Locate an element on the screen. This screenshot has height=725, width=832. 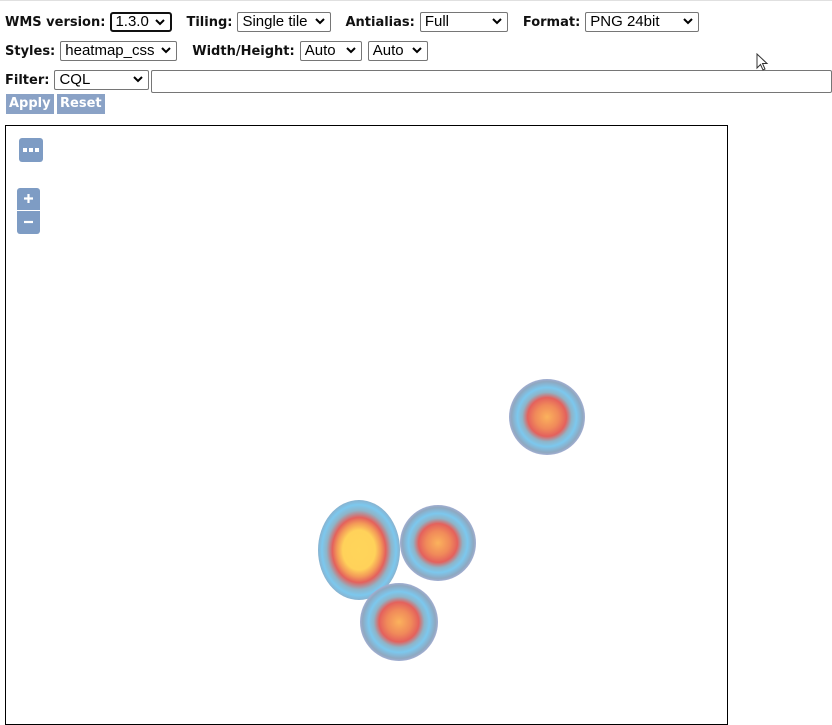
filter-row: Filter: CQL is located at coordinates (77, 80).